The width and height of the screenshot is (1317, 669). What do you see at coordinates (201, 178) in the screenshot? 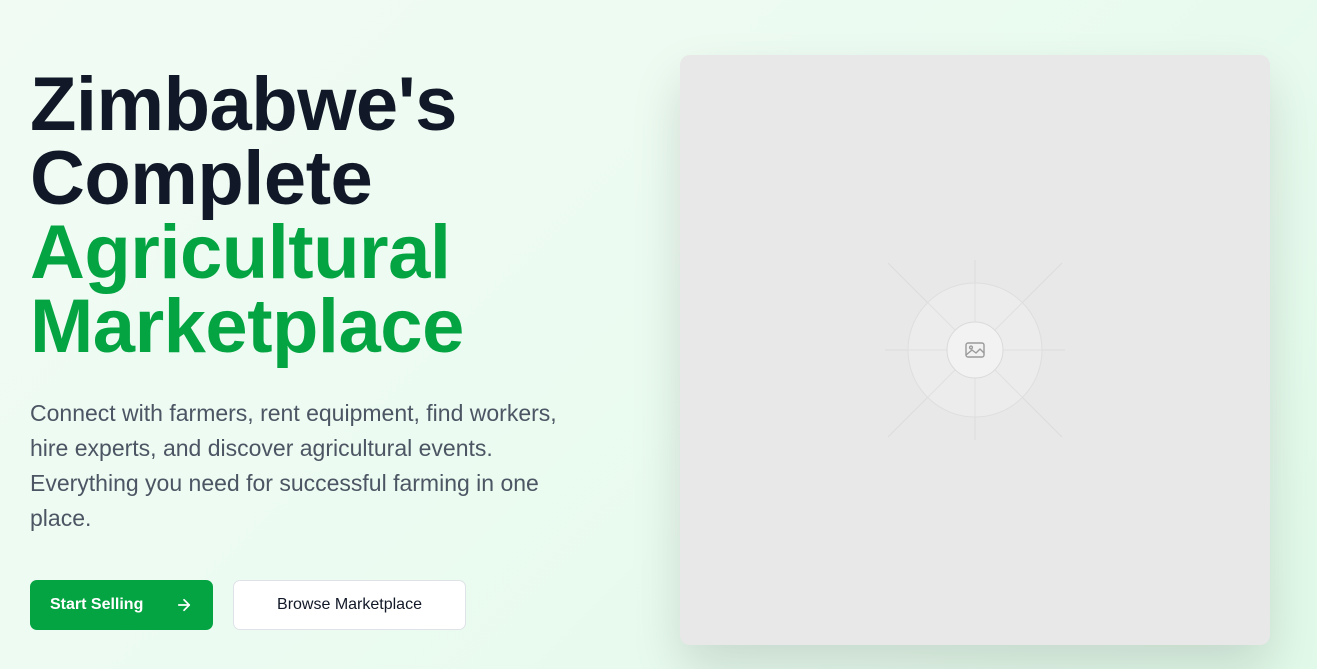
I see `headline-line-2: Complete` at bounding box center [201, 178].